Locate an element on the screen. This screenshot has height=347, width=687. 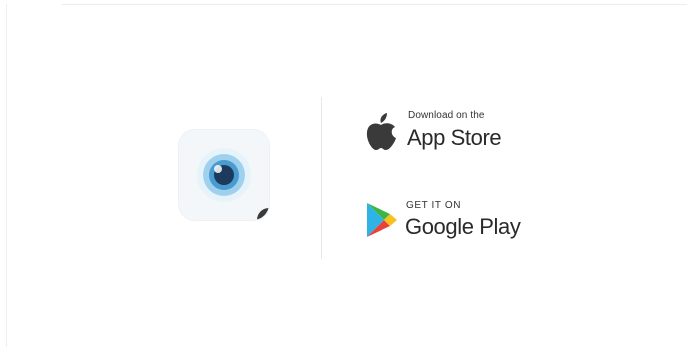
vertical-divider is located at coordinates (321, 178).